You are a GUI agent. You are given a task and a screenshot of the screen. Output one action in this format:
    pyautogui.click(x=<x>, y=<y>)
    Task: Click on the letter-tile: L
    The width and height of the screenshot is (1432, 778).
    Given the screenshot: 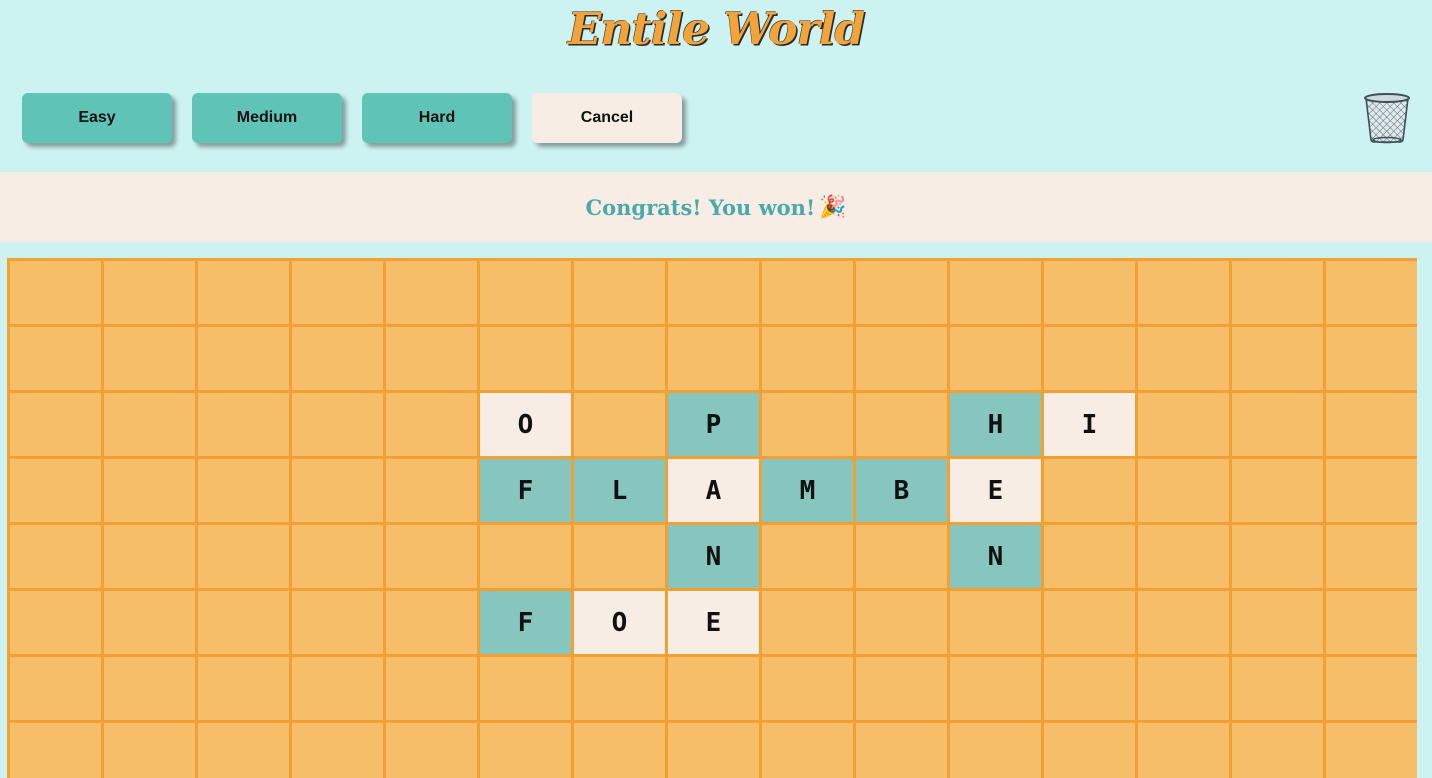 What is the action you would take?
    pyautogui.click(x=619, y=490)
    